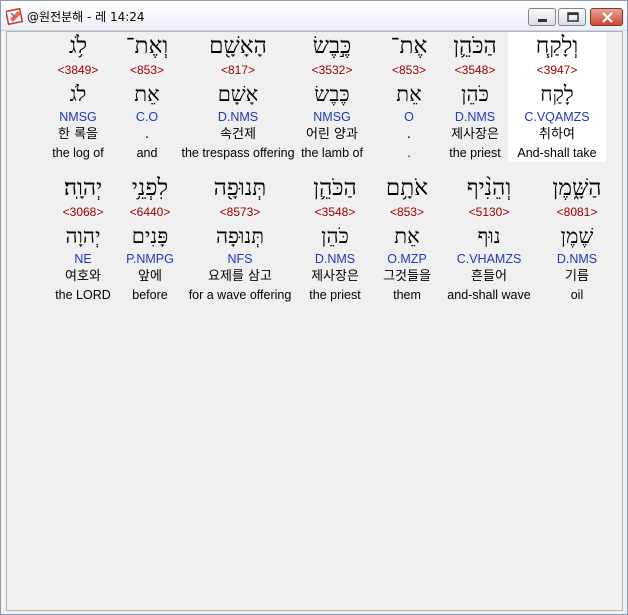 This screenshot has width=628, height=615. What do you see at coordinates (577, 212) in the screenshot?
I see `strong-number: <8081>` at bounding box center [577, 212].